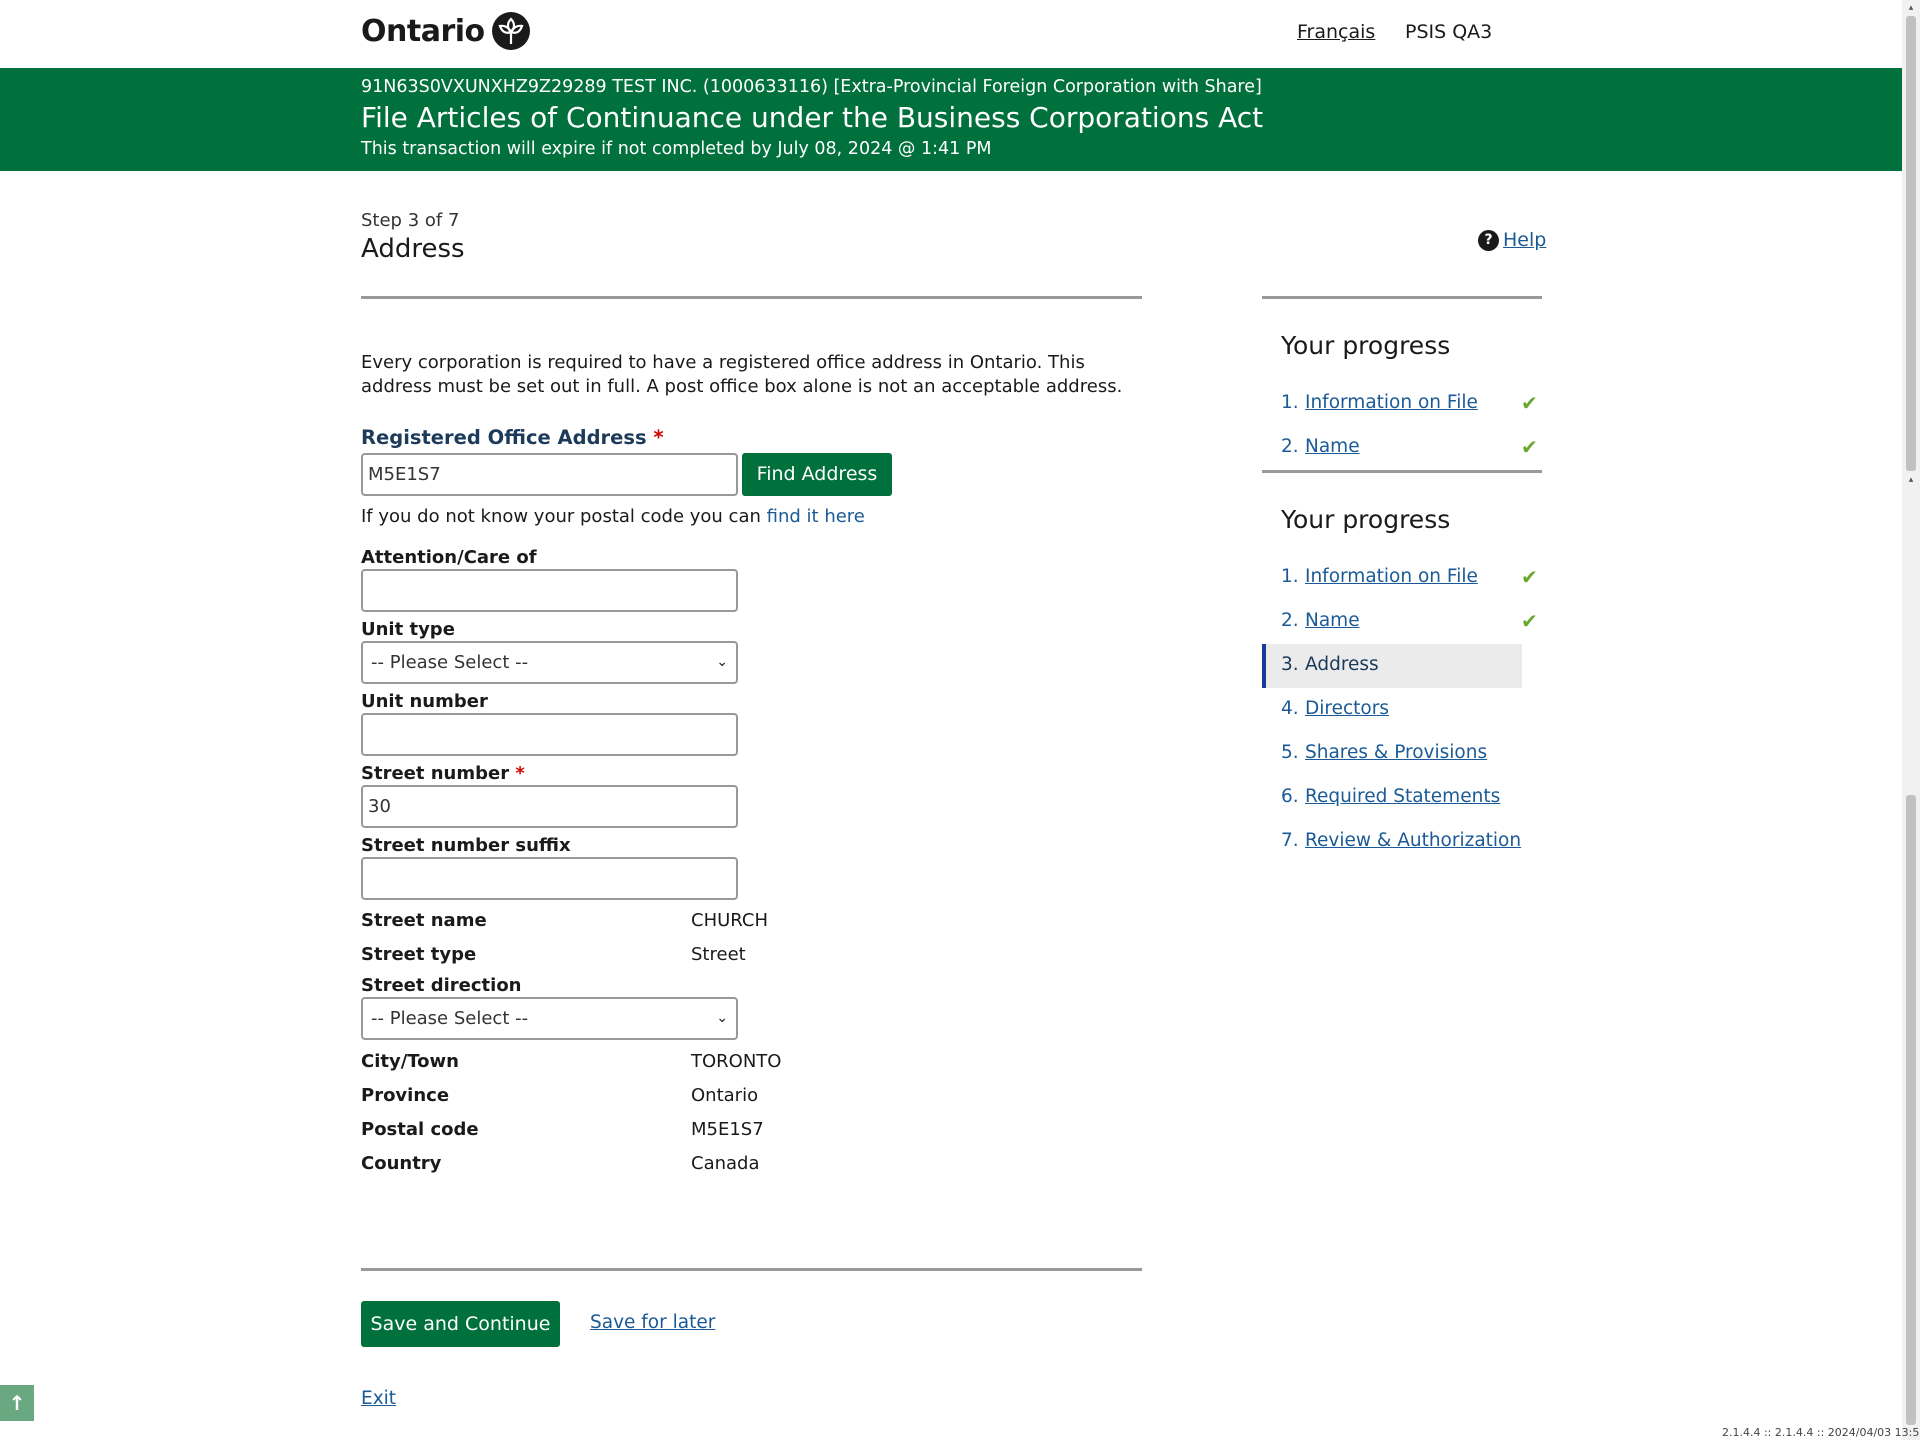 This screenshot has width=1920, height=1440. Describe the element at coordinates (725, 1095) in the screenshot. I see `province-value: Ontario` at that location.